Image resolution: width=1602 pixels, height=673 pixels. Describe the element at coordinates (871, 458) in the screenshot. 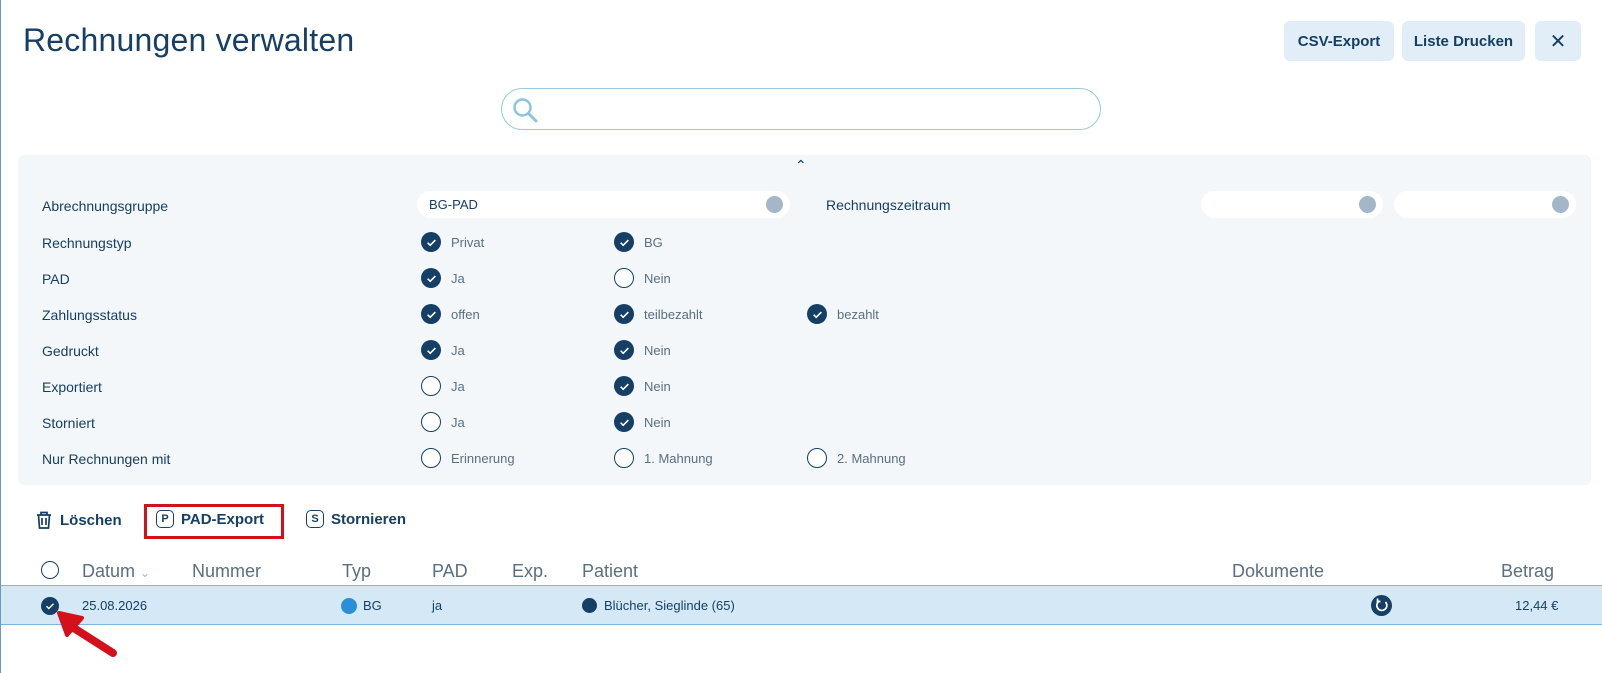

I see `option-label: 2. Mahnung` at that location.